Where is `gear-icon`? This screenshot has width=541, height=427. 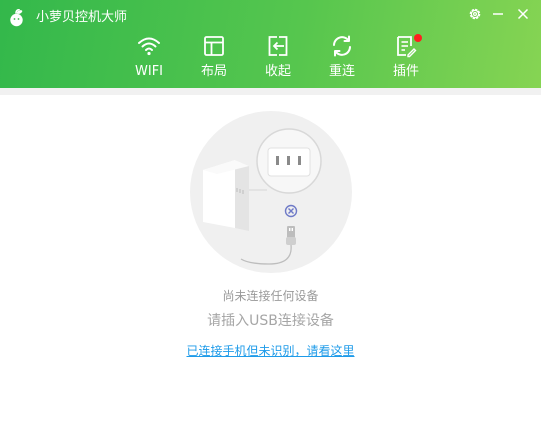 gear-icon is located at coordinates (475, 14).